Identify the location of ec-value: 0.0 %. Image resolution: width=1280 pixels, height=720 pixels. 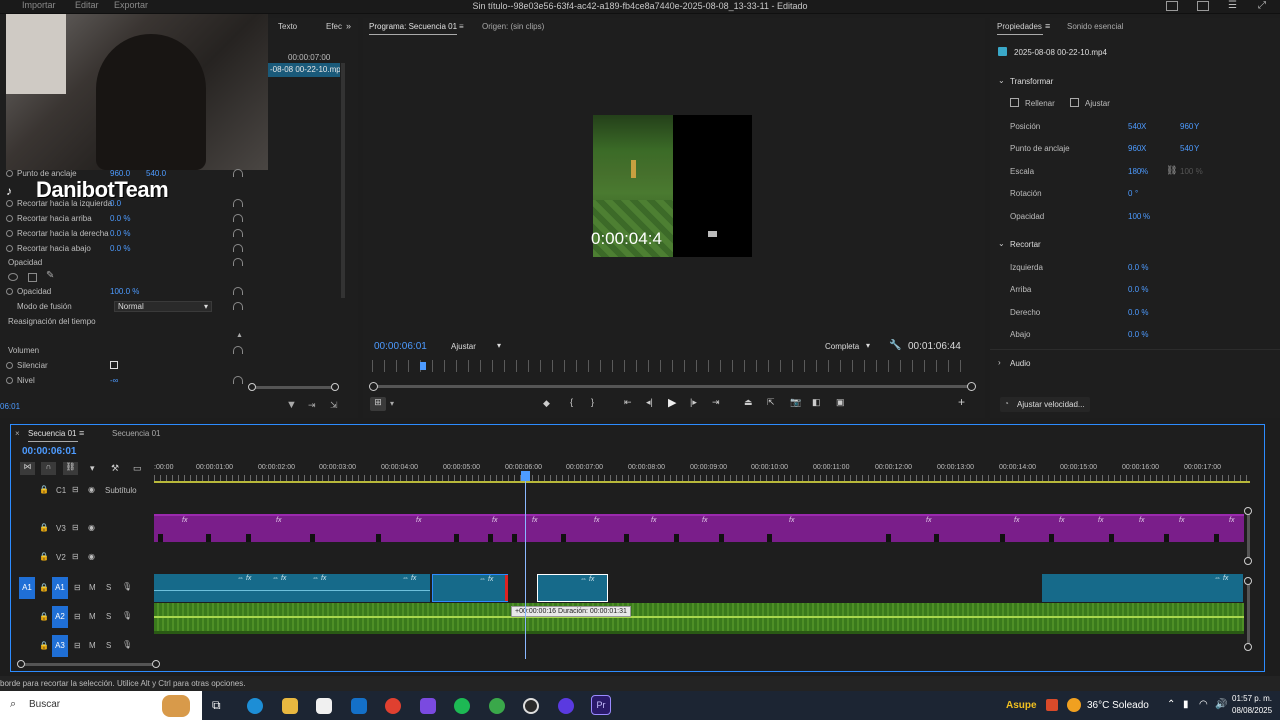
(120, 248).